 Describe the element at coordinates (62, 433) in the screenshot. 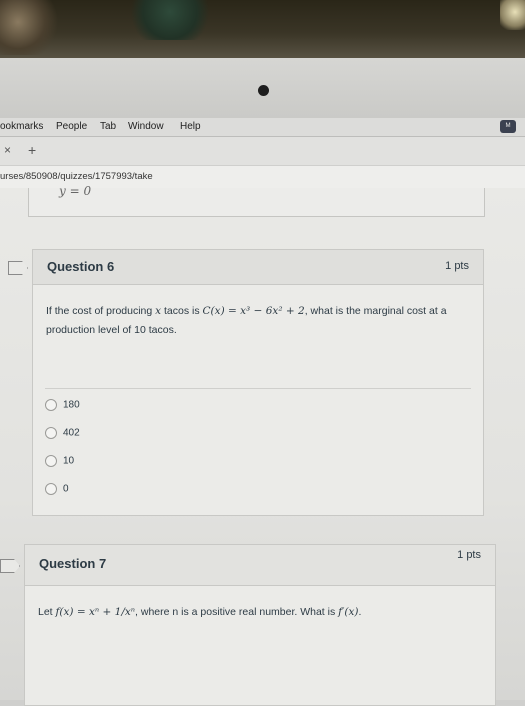

I see `answer-option: 402` at that location.